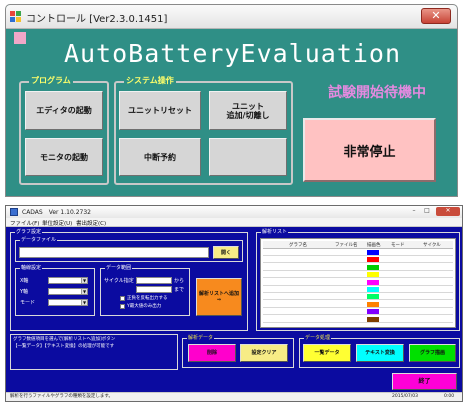  What do you see at coordinates (147, 298) in the screenshot?
I see `invert-sign-label: 正負を反転出力する` at bounding box center [147, 298].